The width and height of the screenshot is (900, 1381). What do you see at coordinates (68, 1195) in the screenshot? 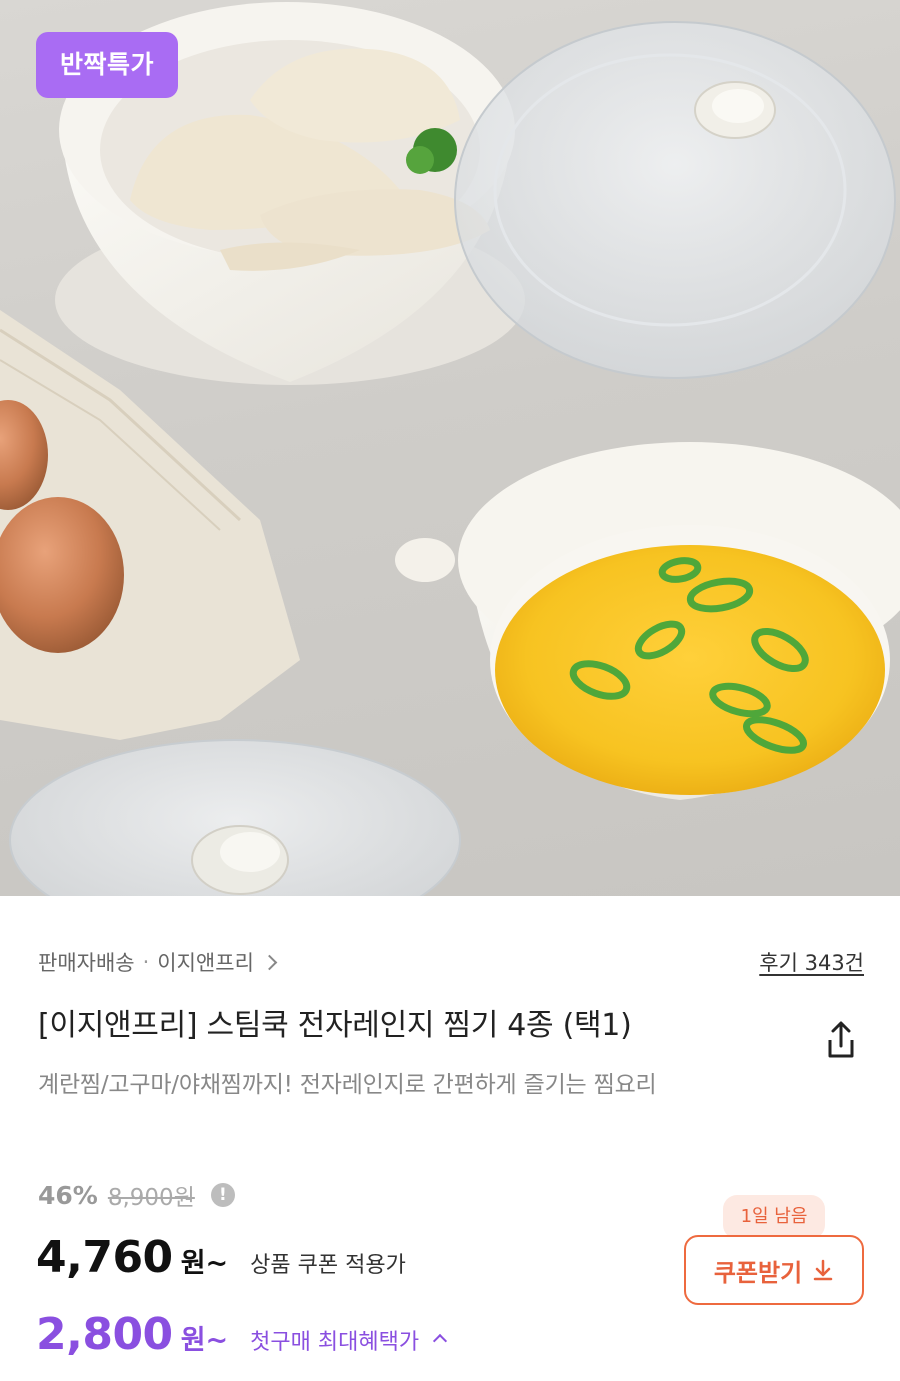
I see `discount-percent: 46%` at bounding box center [68, 1195].